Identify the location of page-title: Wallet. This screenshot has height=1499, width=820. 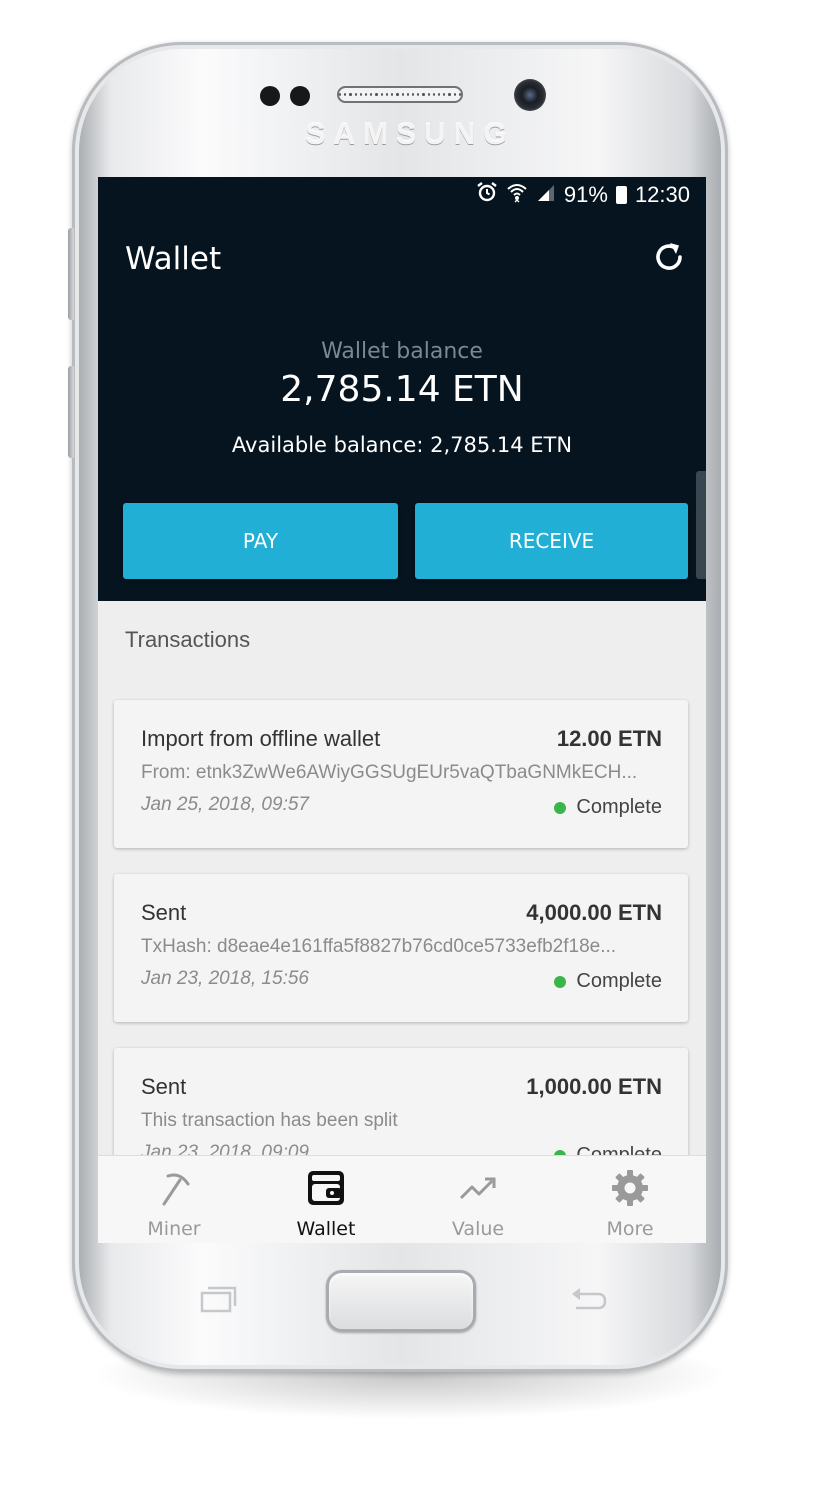
(173, 259).